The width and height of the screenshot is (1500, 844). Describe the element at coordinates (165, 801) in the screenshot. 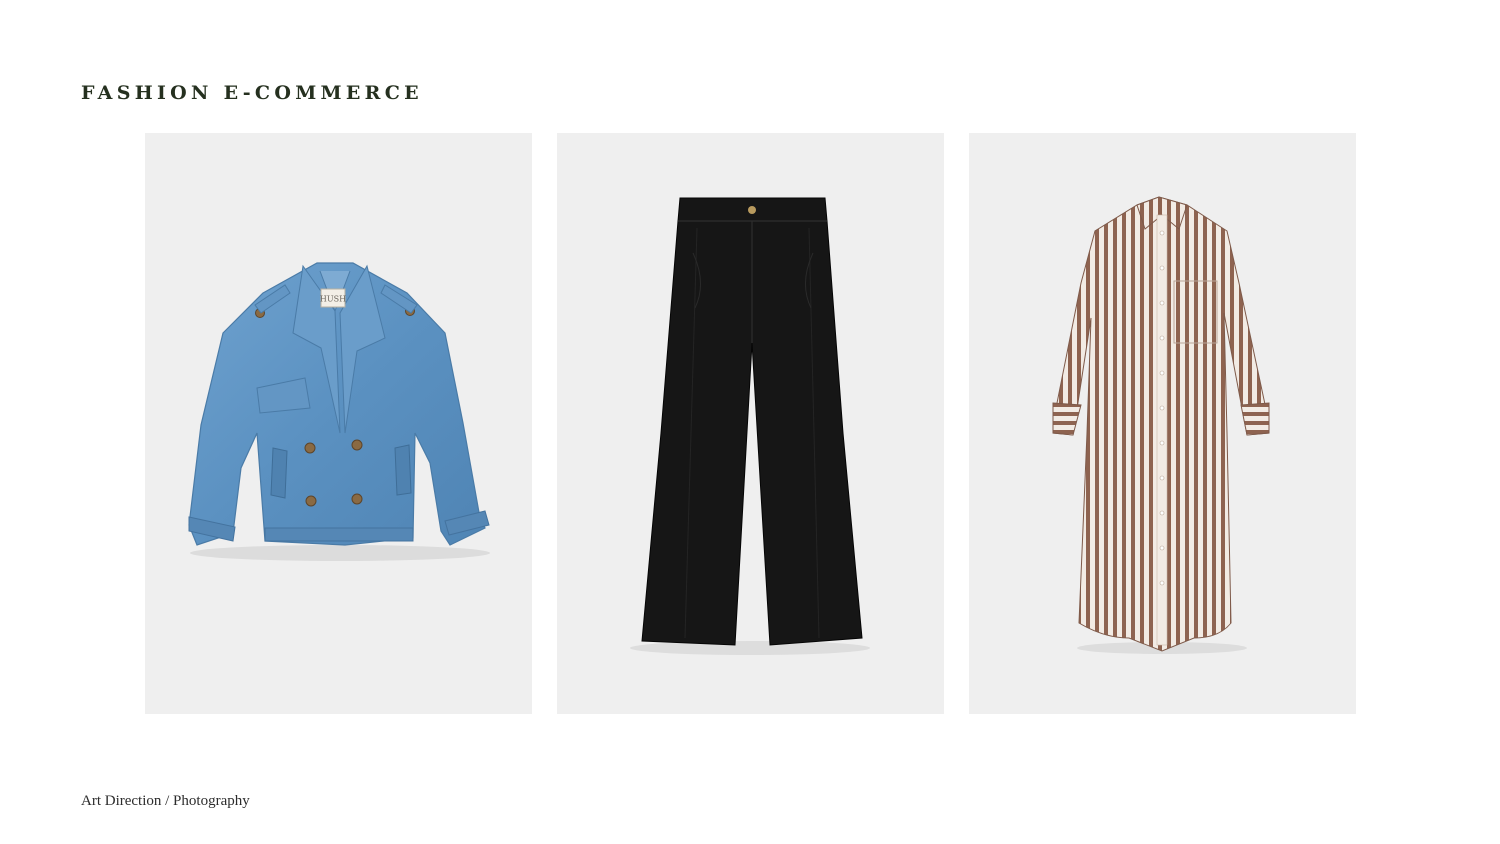

I see `footer-caption: Art Direction / Photography` at that location.